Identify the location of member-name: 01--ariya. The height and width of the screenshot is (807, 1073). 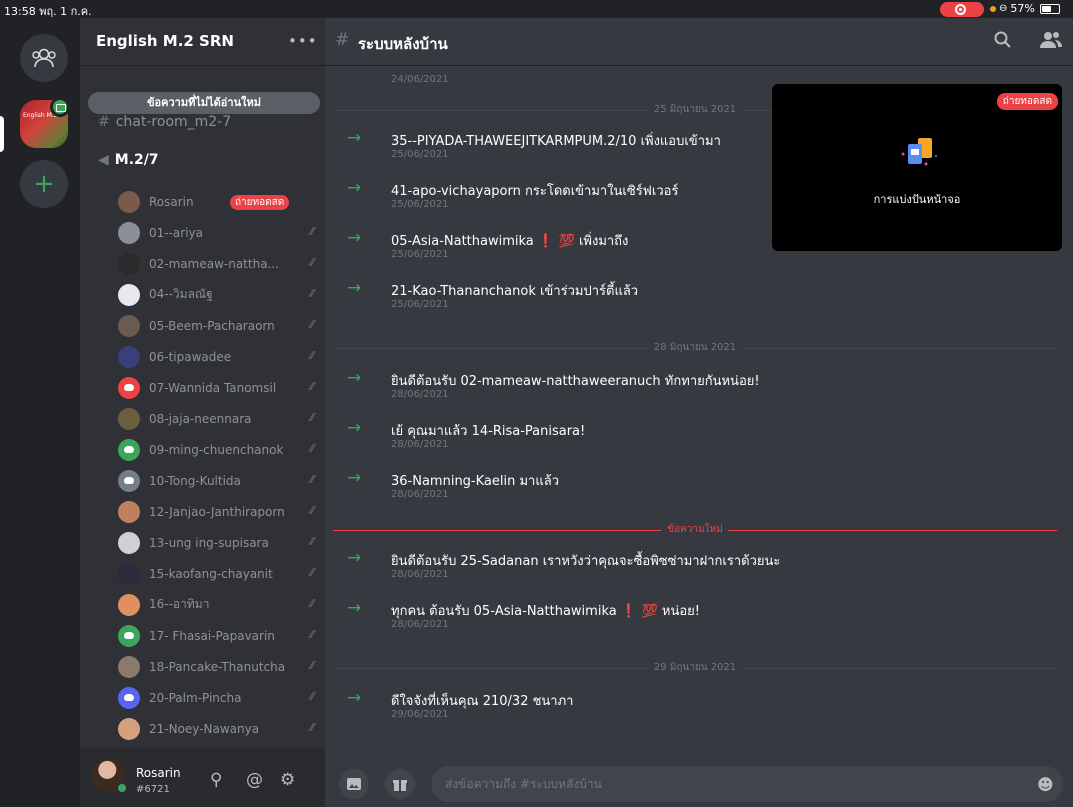
(176, 232).